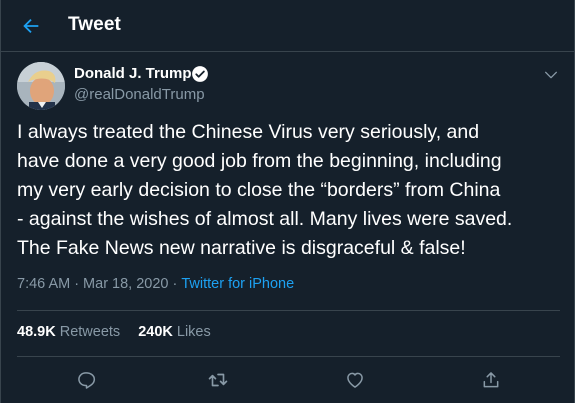  Describe the element at coordinates (94, 24) in the screenshot. I see `page-title: Tweet` at that location.